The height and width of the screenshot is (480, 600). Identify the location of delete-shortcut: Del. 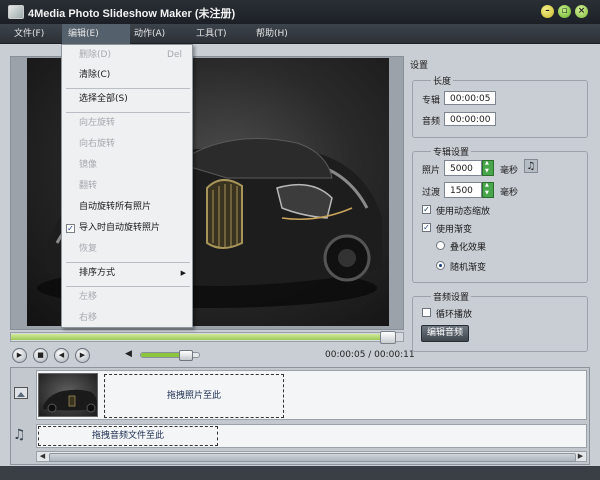
(174, 55).